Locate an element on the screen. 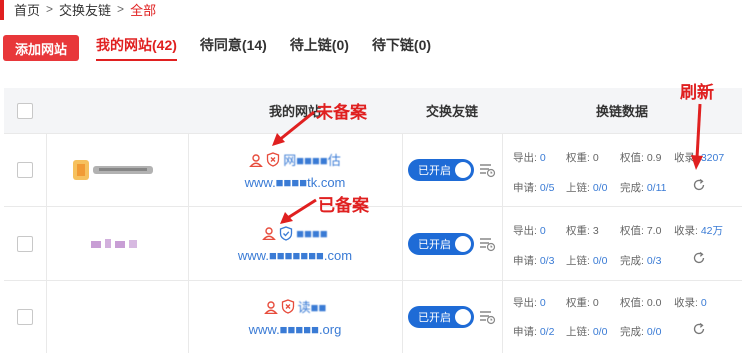  tab-my-sites: 我的网站(42) is located at coordinates (136, 48).